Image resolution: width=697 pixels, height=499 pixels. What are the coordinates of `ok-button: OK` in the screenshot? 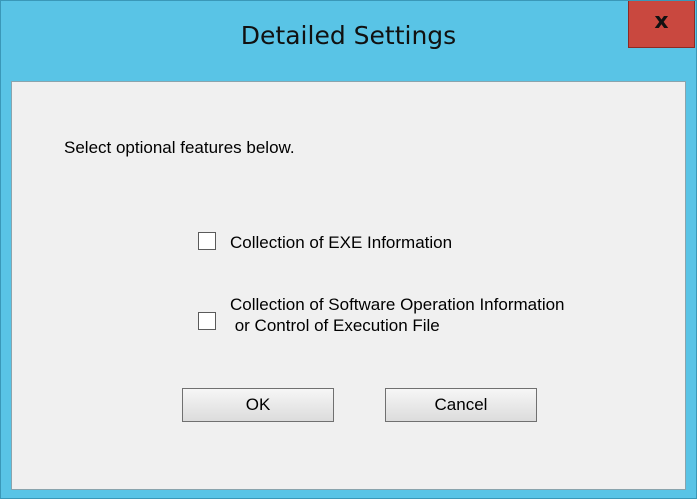 It's located at (258, 405).